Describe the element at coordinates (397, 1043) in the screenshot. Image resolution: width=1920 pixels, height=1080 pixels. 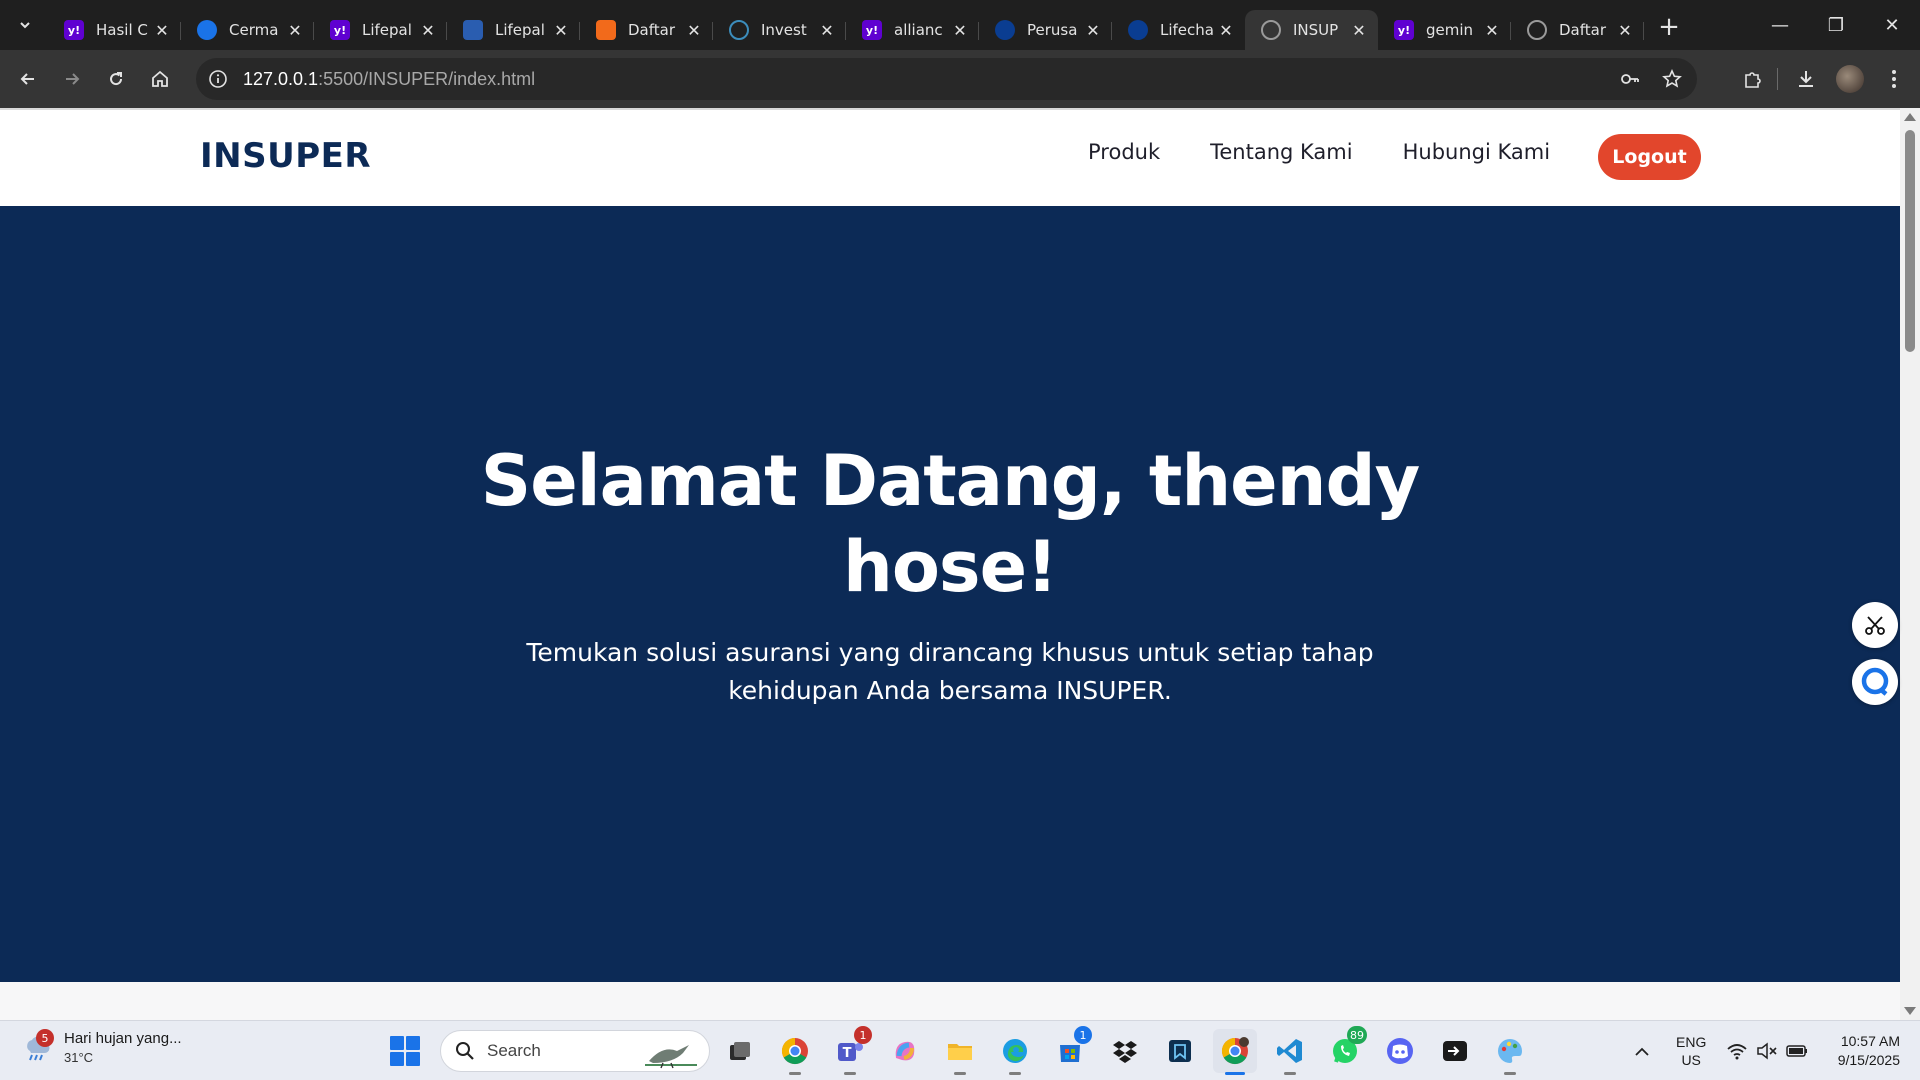
I see `windows-logo-tile` at that location.